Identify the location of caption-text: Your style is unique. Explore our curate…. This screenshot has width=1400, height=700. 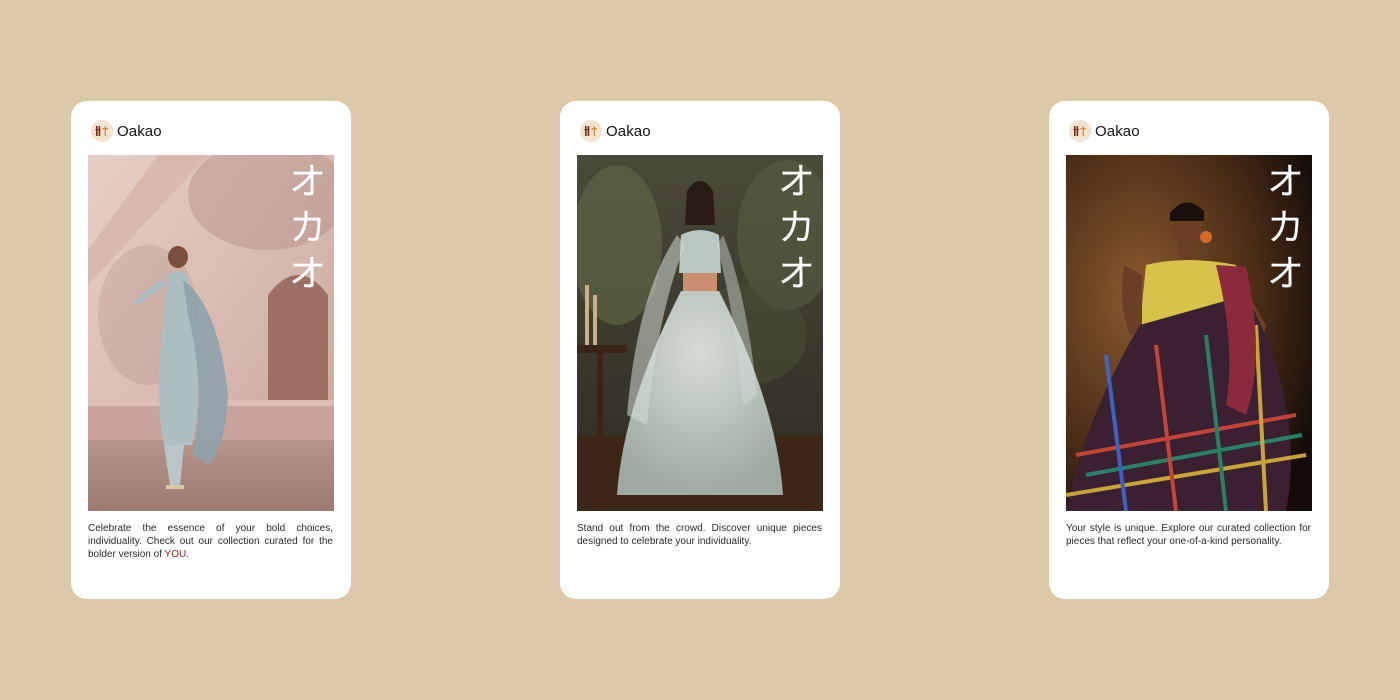
(1188, 535).